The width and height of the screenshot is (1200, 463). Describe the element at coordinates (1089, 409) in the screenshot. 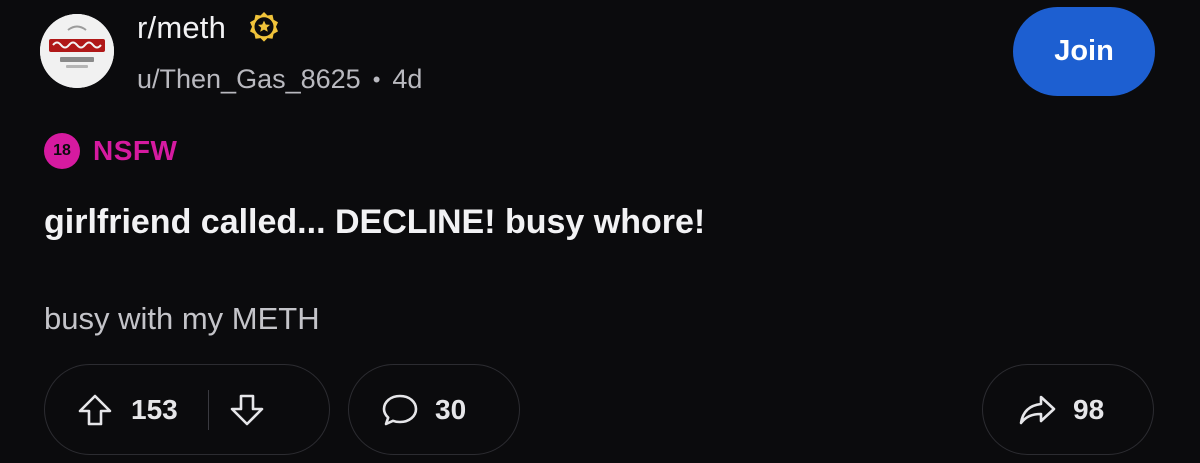

I see `share-count: 98` at that location.